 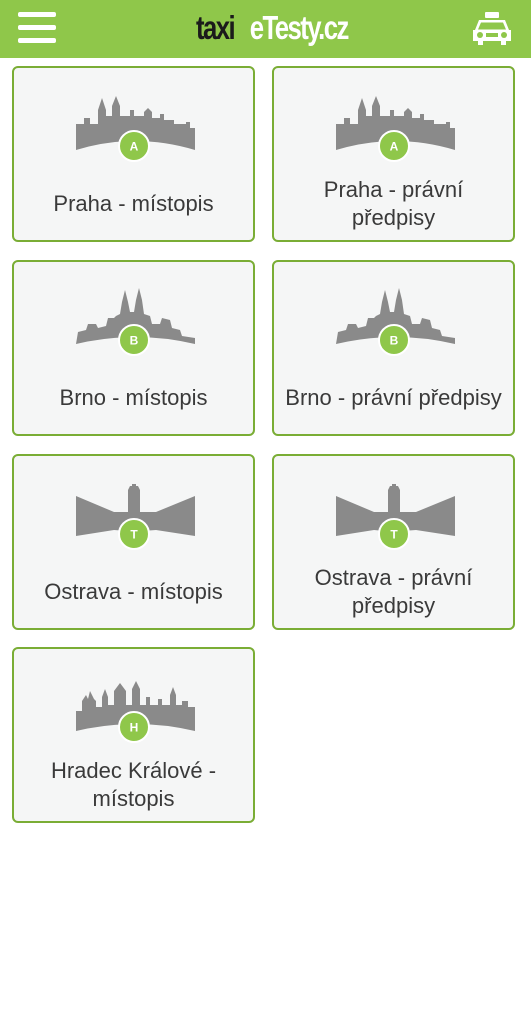 What do you see at coordinates (393, 397) in the screenshot?
I see `card-label: Brno - právní předpisy` at bounding box center [393, 397].